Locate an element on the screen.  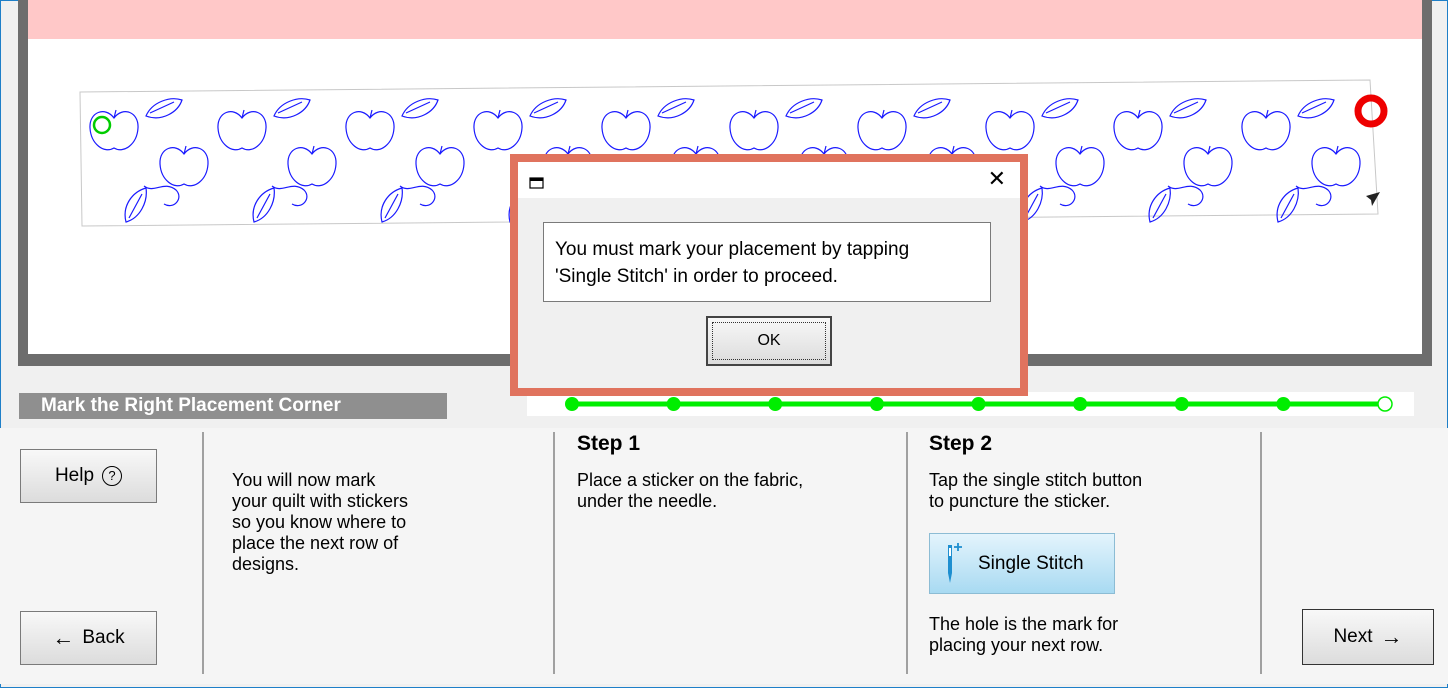
start-marker is located at coordinates (102, 125).